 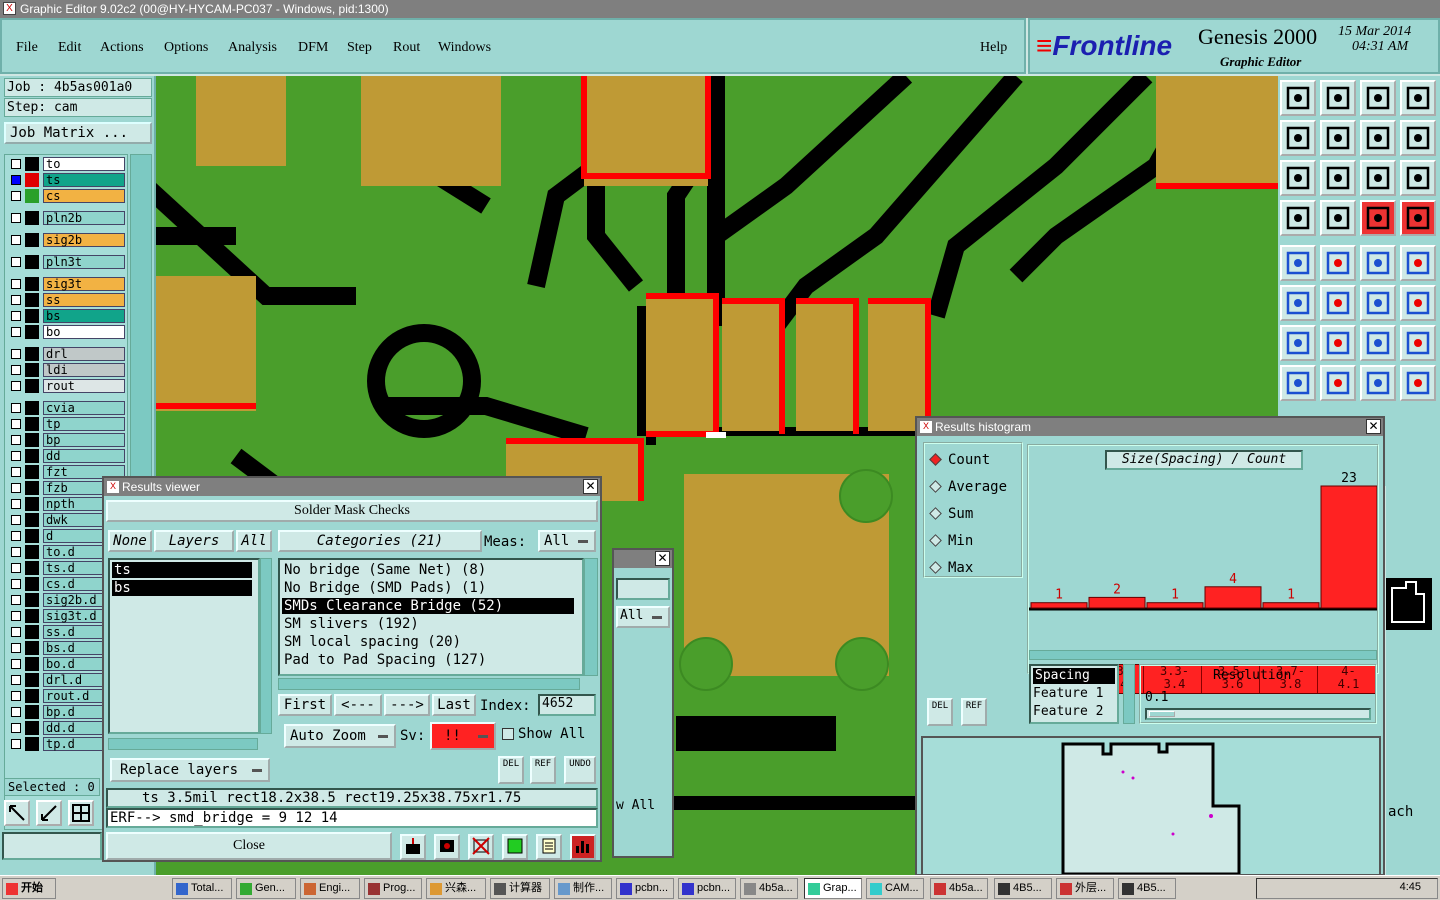 I want to click on menu-file: File, so click(x=27, y=48).